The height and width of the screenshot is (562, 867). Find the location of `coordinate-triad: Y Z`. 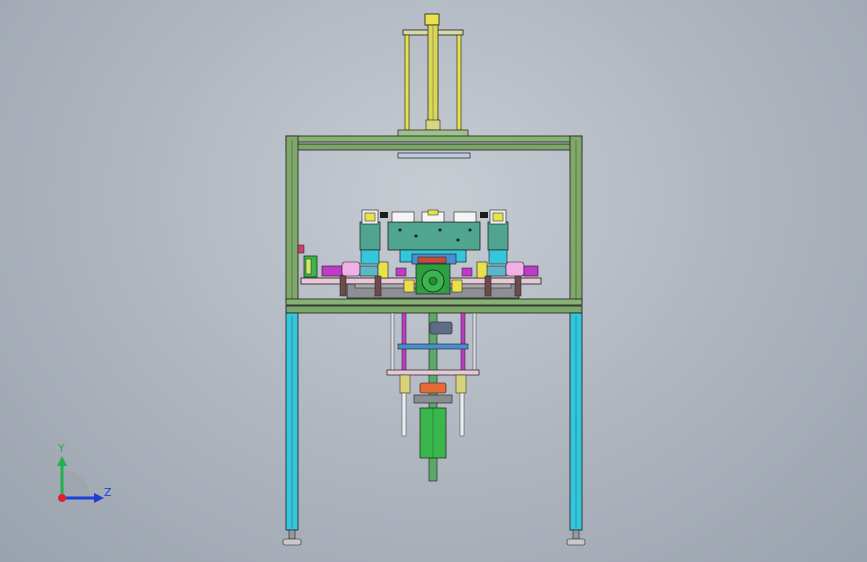

coordinate-triad: Y Z is located at coordinates (83, 475).